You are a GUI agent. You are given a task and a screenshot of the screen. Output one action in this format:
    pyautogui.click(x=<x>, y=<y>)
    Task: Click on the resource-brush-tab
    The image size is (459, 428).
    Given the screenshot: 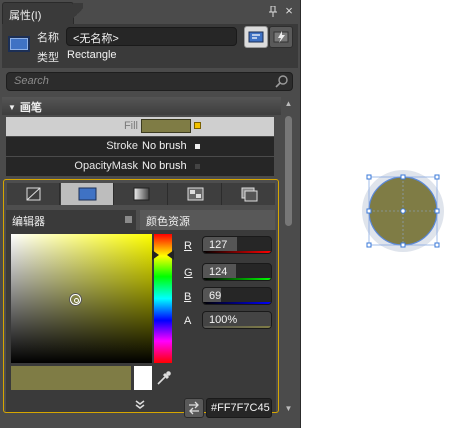 What is the action you would take?
    pyautogui.click(x=249, y=194)
    